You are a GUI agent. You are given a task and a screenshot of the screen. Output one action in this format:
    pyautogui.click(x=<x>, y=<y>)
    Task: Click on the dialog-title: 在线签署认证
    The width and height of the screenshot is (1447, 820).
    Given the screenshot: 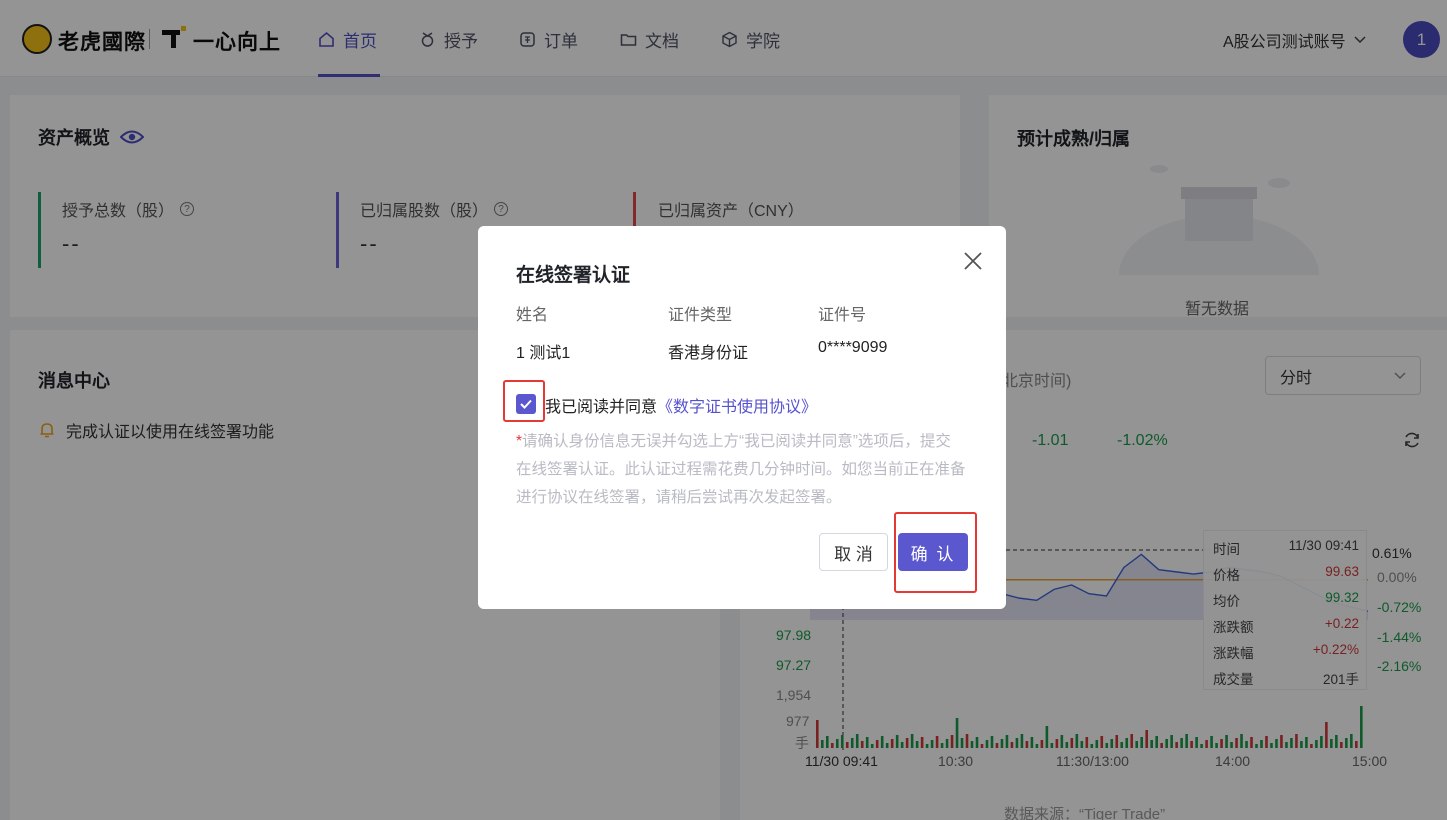 What is the action you would take?
    pyautogui.click(x=573, y=275)
    